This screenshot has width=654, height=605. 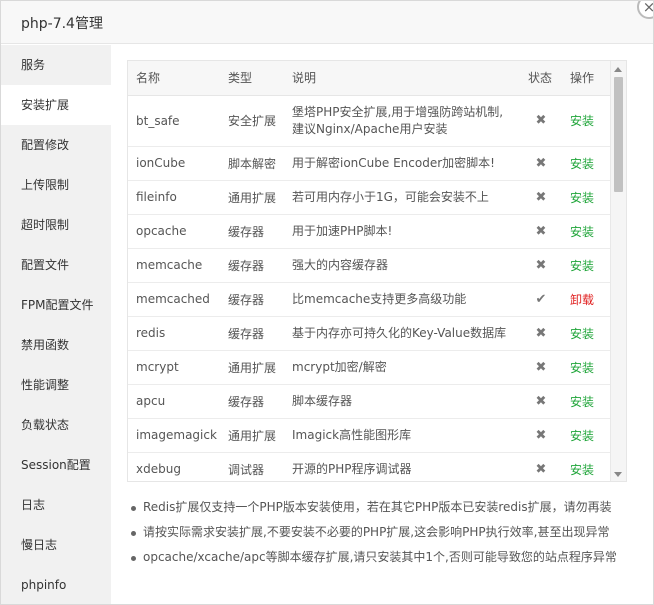 I want to click on ext-name: imagemagick, so click(x=174, y=435).